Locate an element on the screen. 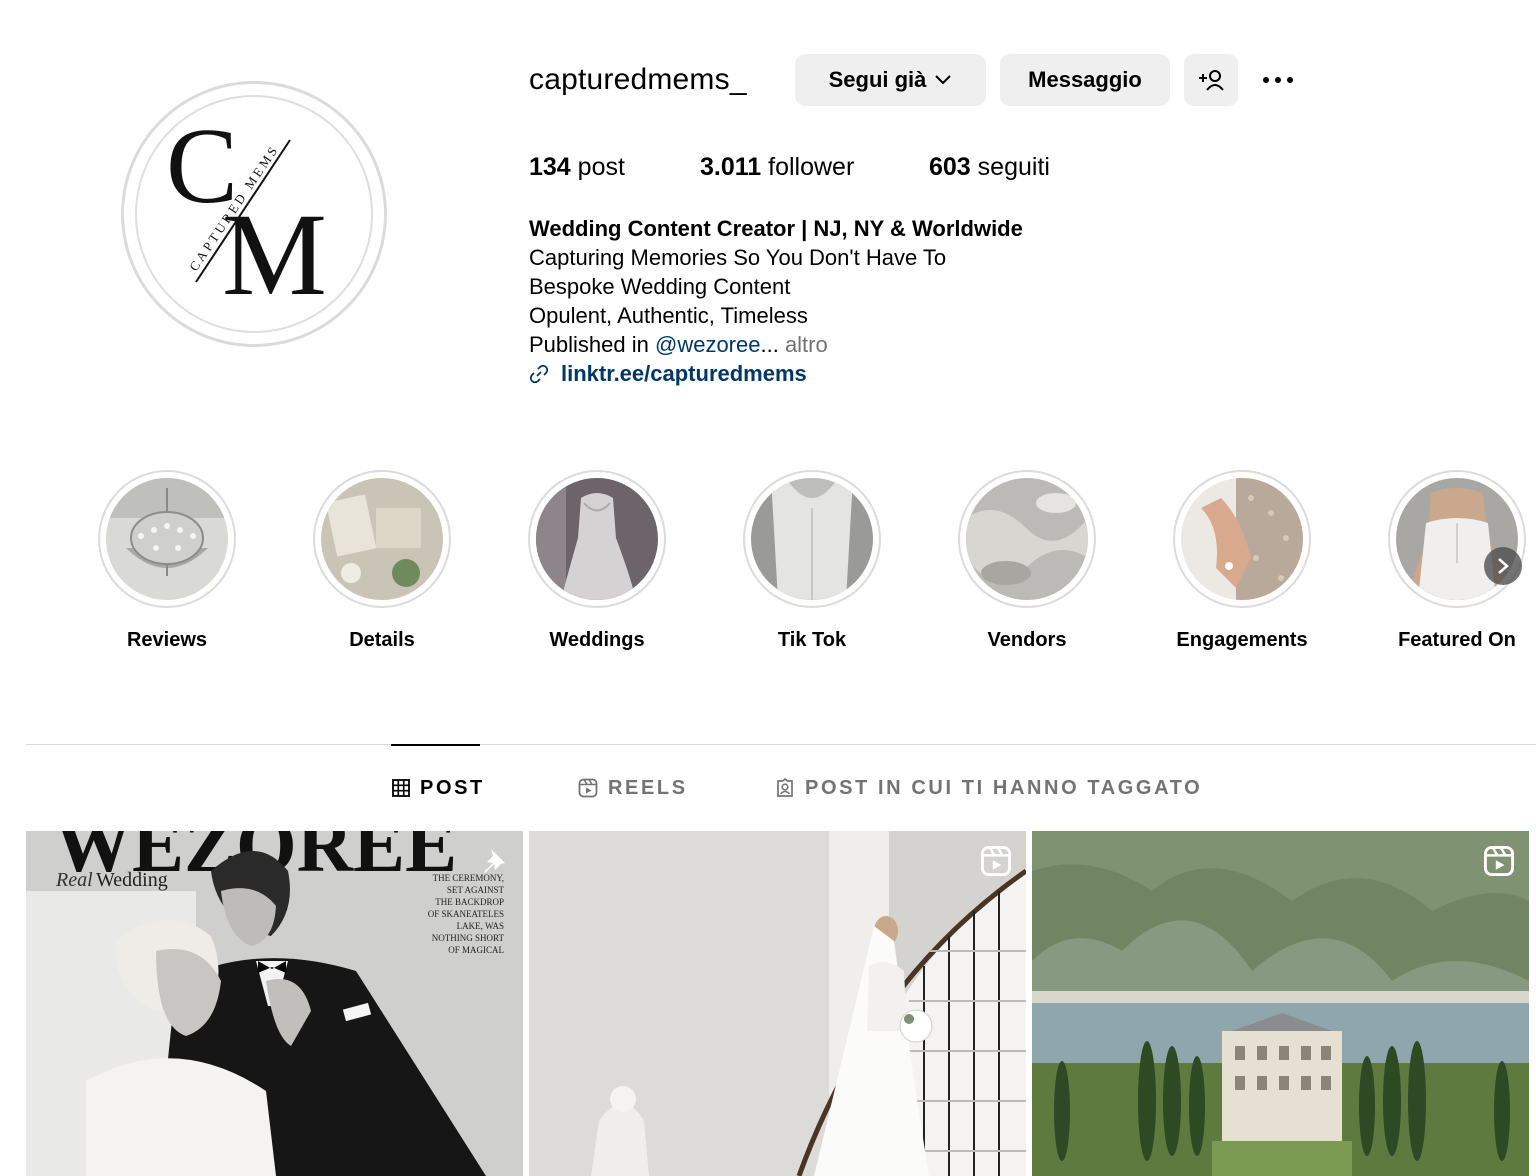  profile-username: capturedmems_ is located at coordinates (638, 79).